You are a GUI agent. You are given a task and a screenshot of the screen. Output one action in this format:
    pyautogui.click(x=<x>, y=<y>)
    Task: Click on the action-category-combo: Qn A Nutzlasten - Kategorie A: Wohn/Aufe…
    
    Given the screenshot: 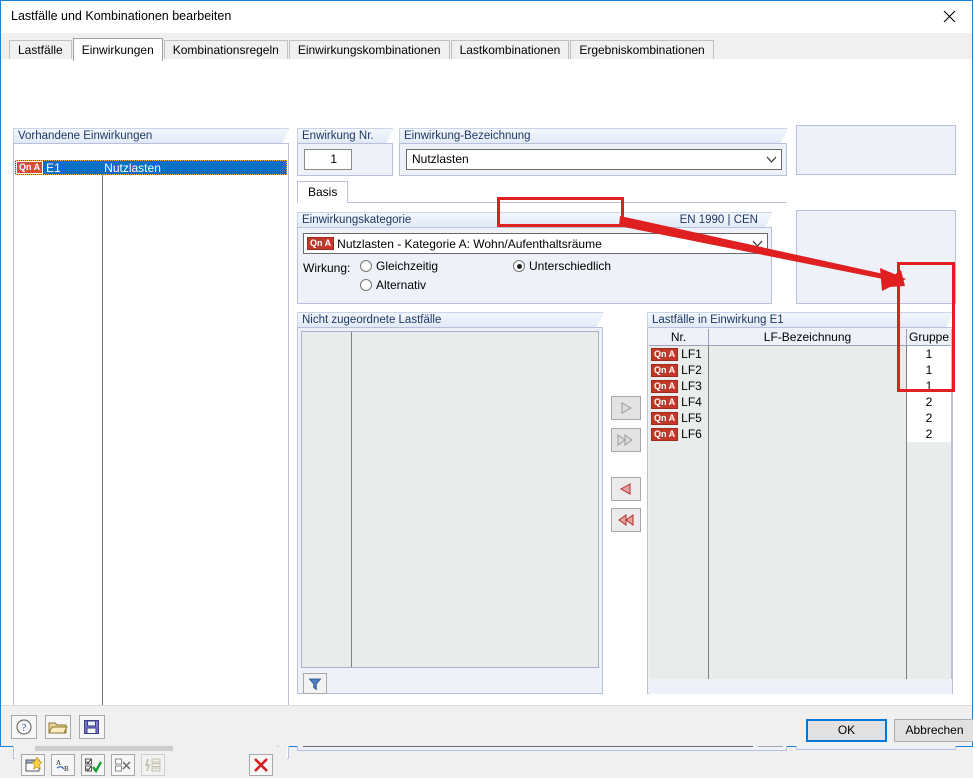 What is the action you would take?
    pyautogui.click(x=535, y=243)
    